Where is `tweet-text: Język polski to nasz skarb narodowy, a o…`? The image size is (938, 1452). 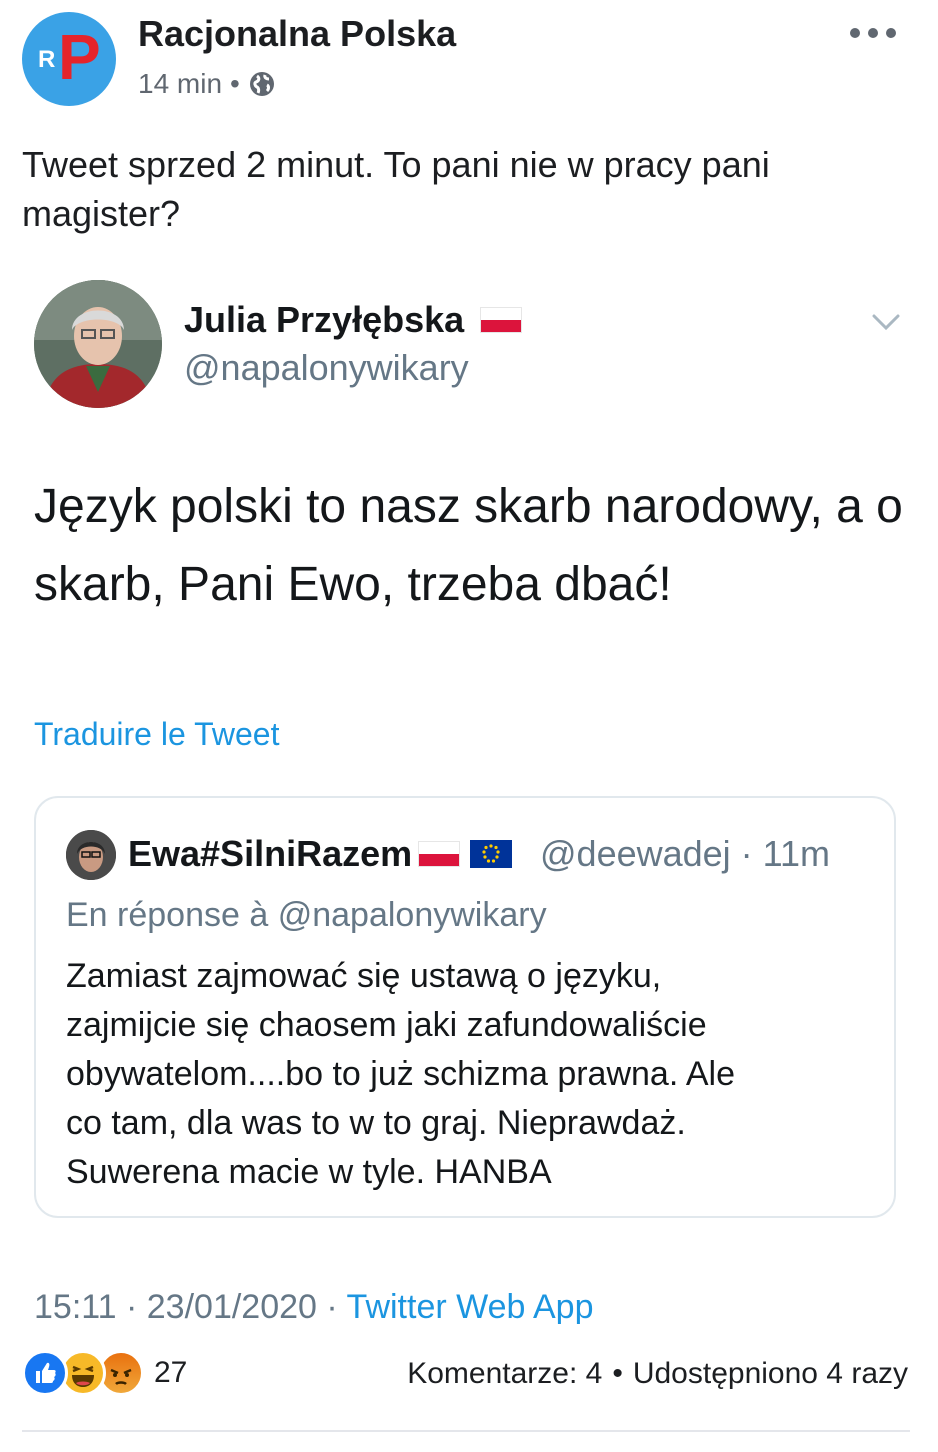 tweet-text: Język polski to nasz skarb narodowy, a o… is located at coordinates (468, 545).